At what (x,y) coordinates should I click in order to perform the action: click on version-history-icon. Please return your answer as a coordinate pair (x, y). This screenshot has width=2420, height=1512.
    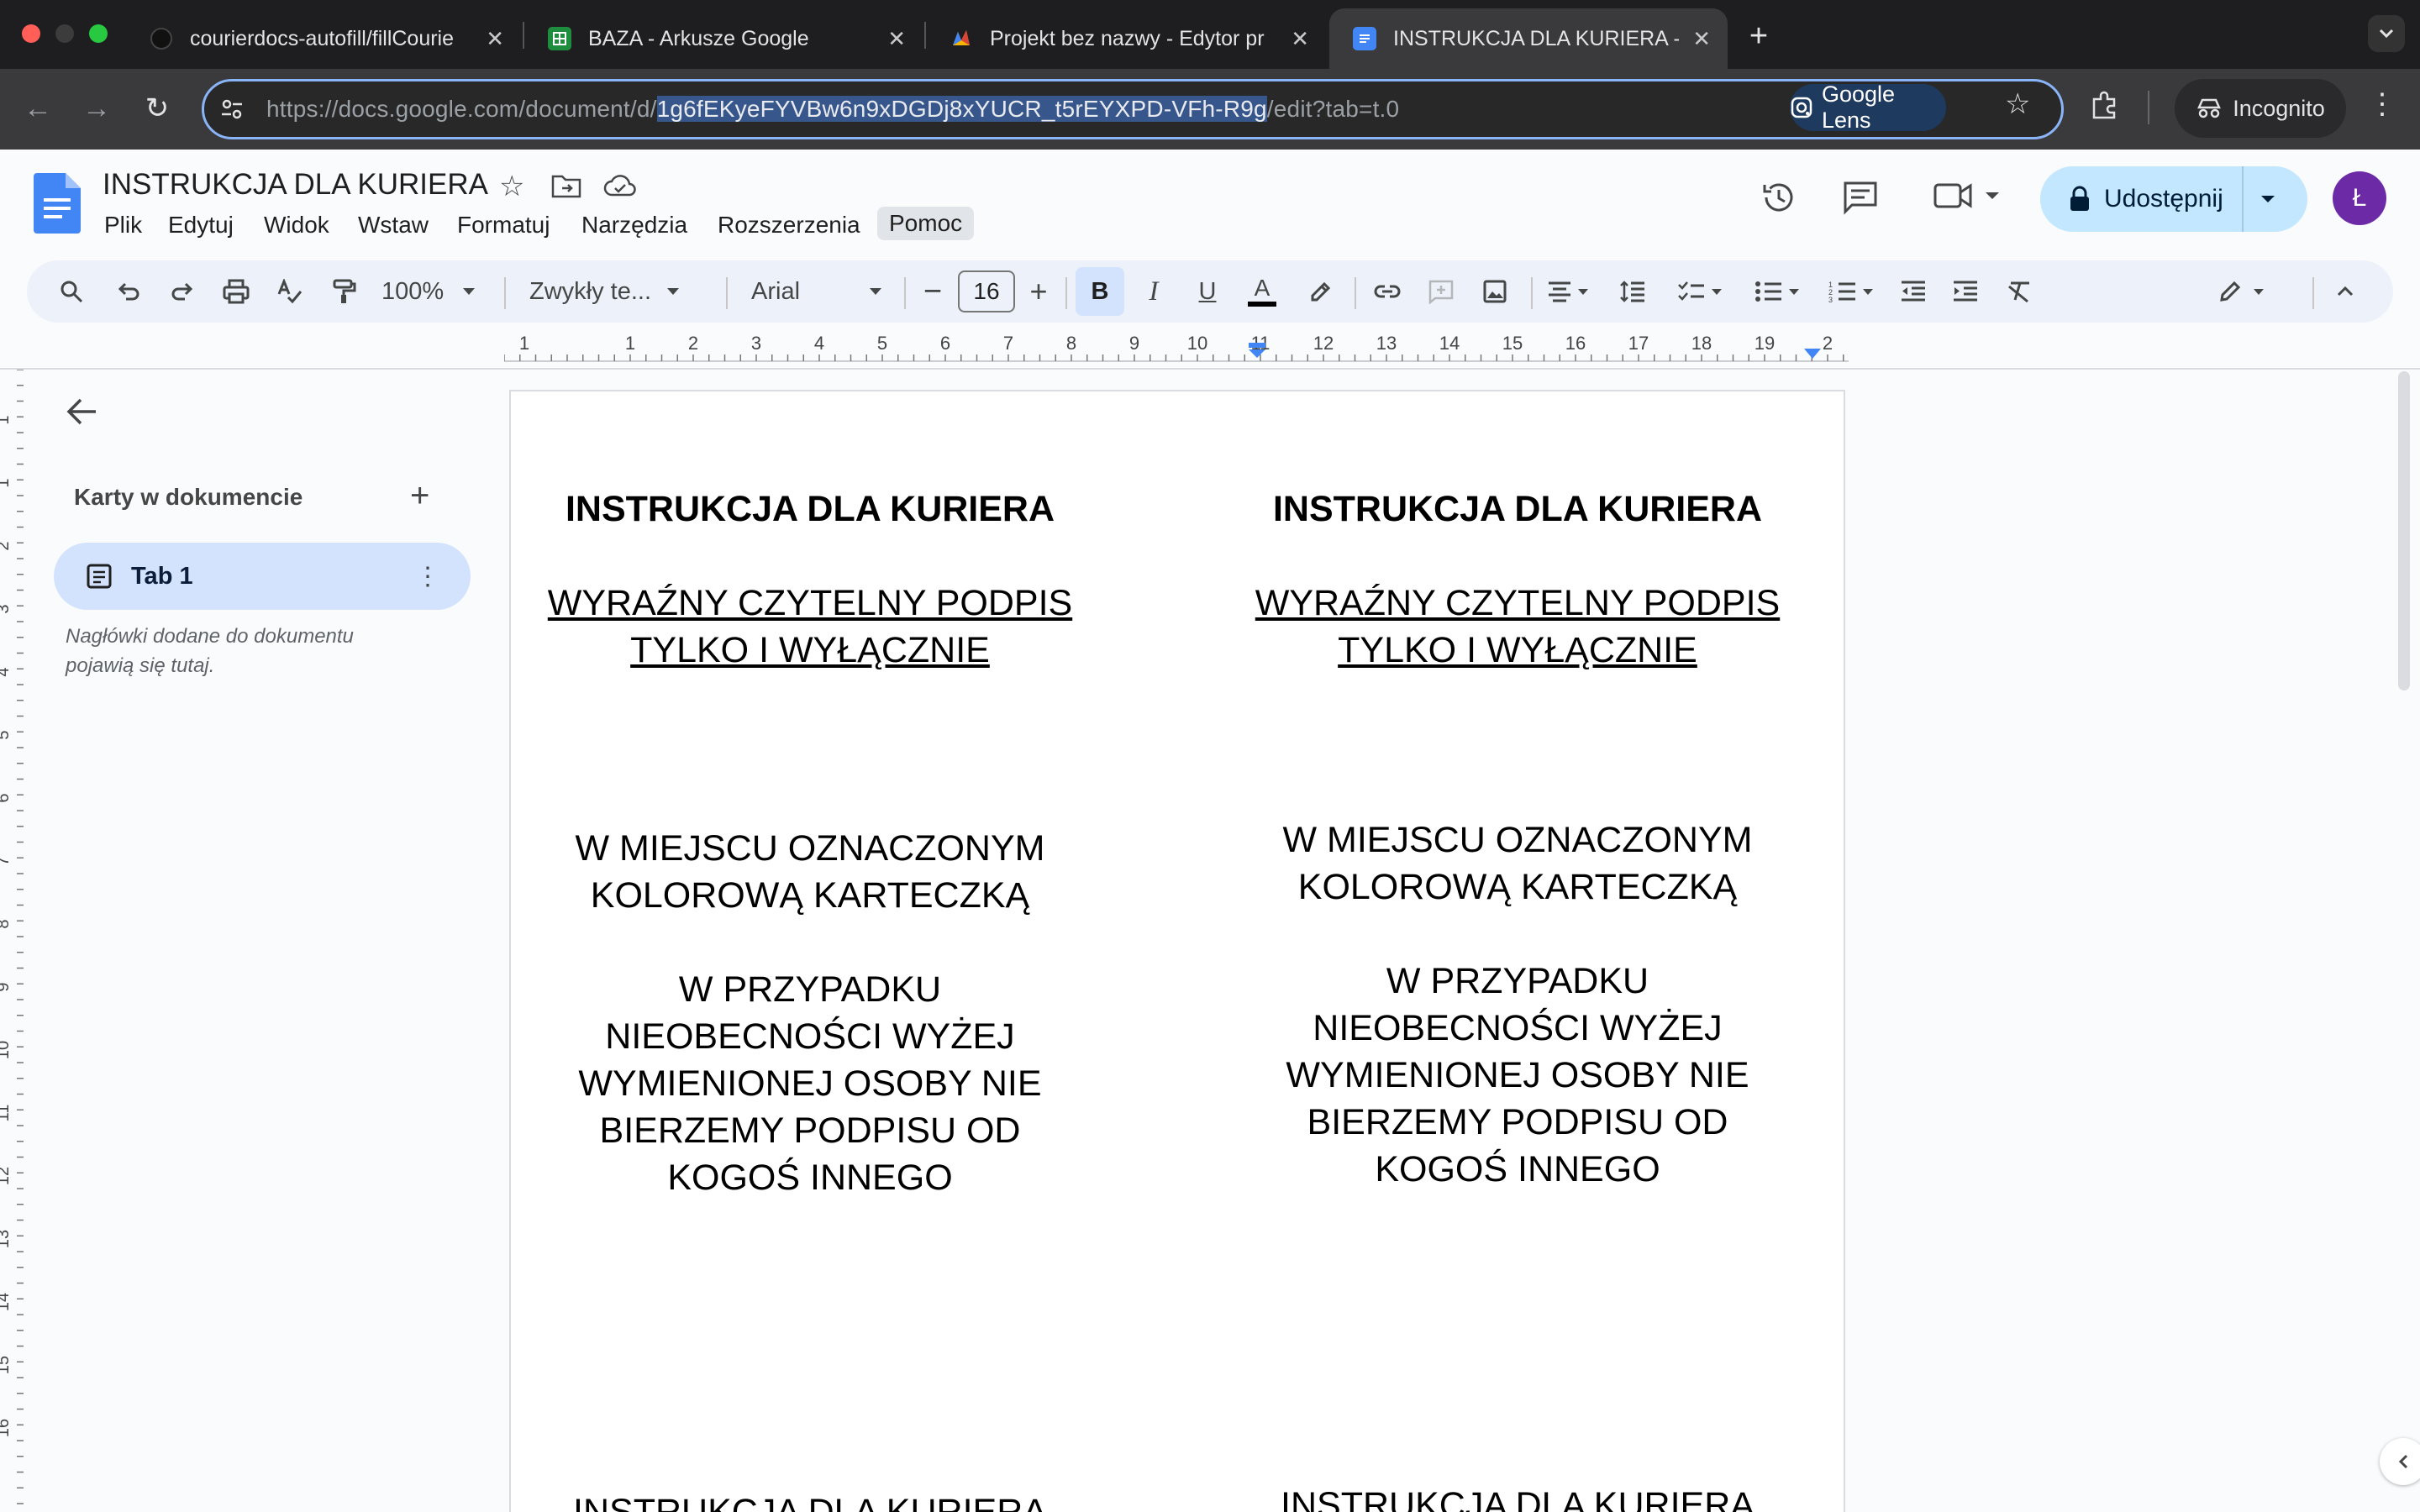
    Looking at the image, I should click on (1779, 197).